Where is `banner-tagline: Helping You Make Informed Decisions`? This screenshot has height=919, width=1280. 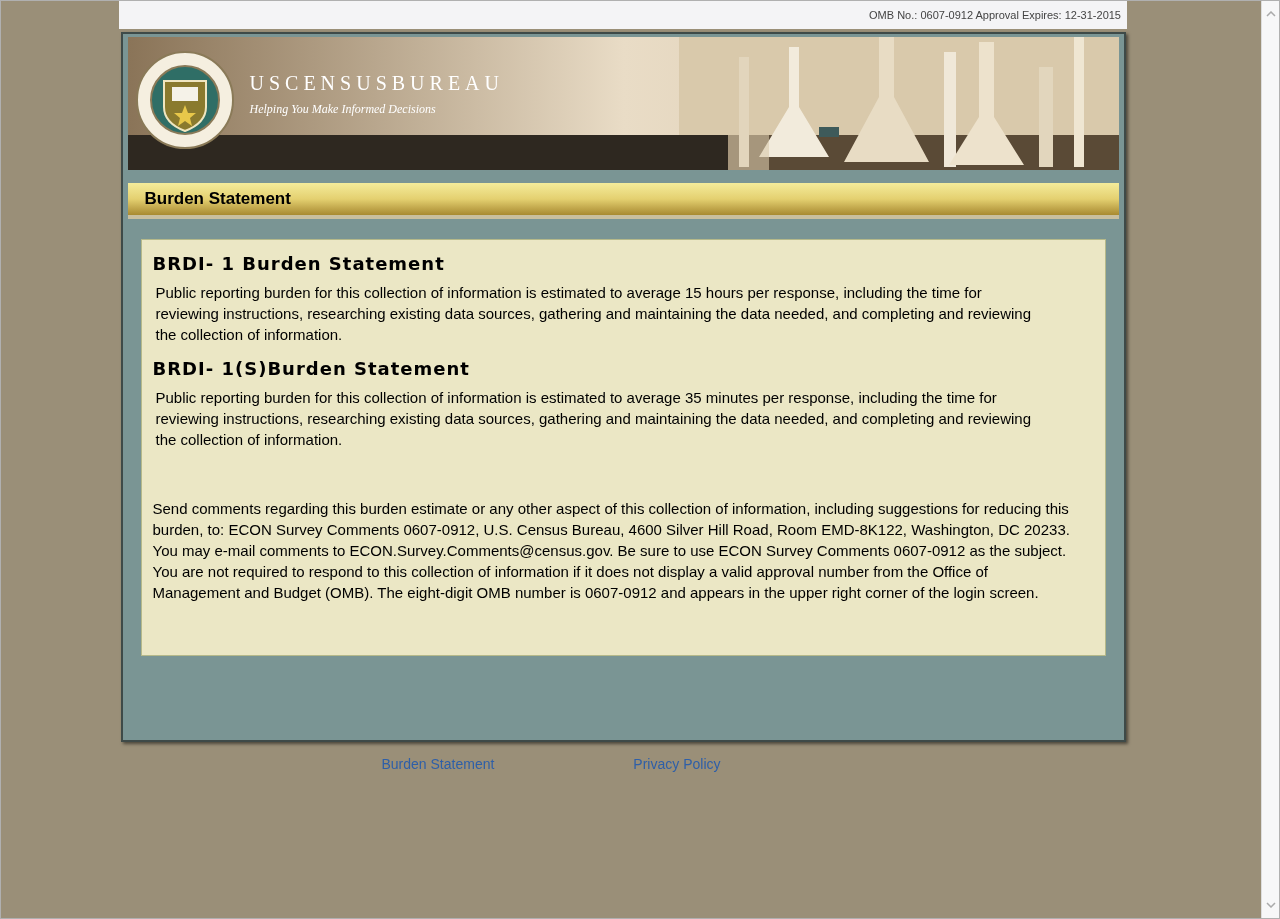 banner-tagline: Helping You Make Informed Decisions is located at coordinates (343, 109).